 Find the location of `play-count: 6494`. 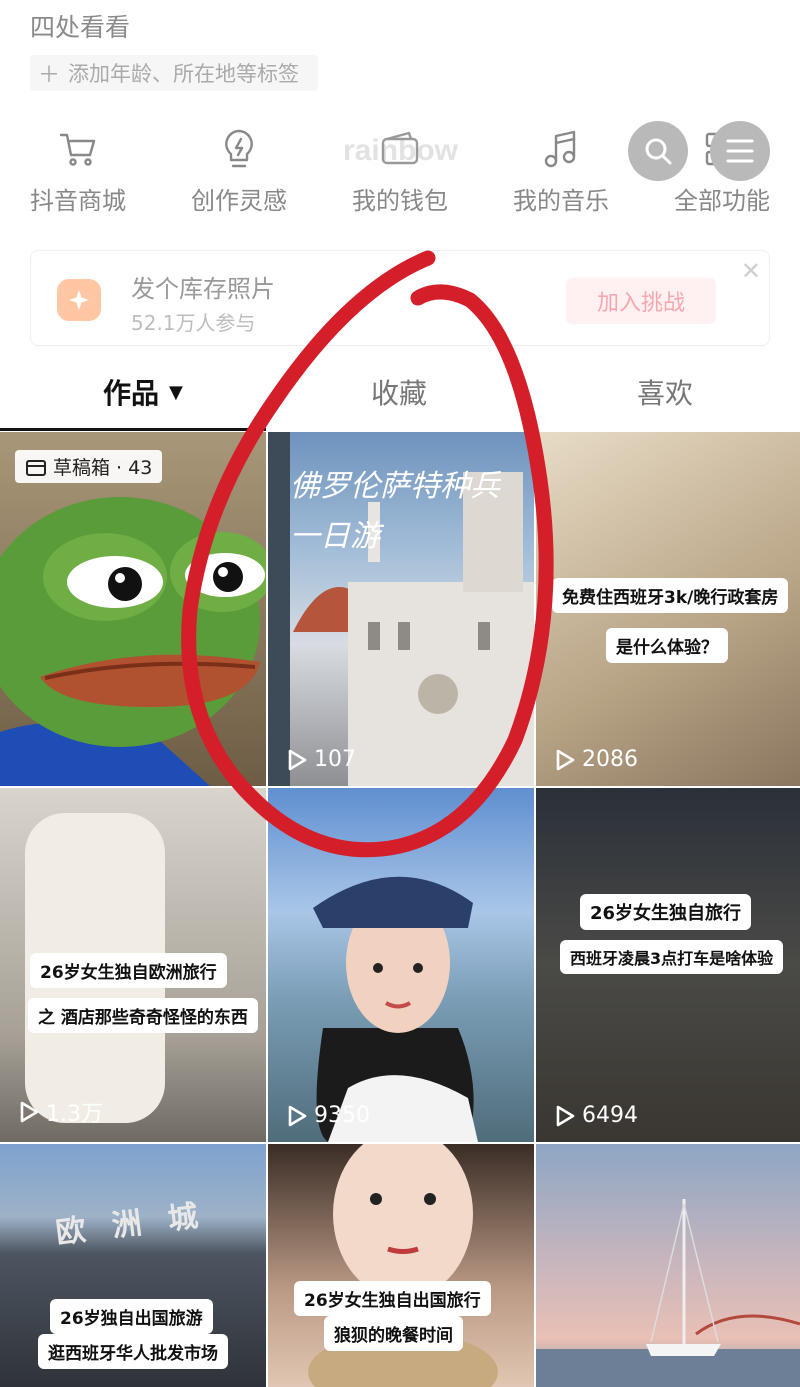

play-count: 6494 is located at coordinates (596, 1115).